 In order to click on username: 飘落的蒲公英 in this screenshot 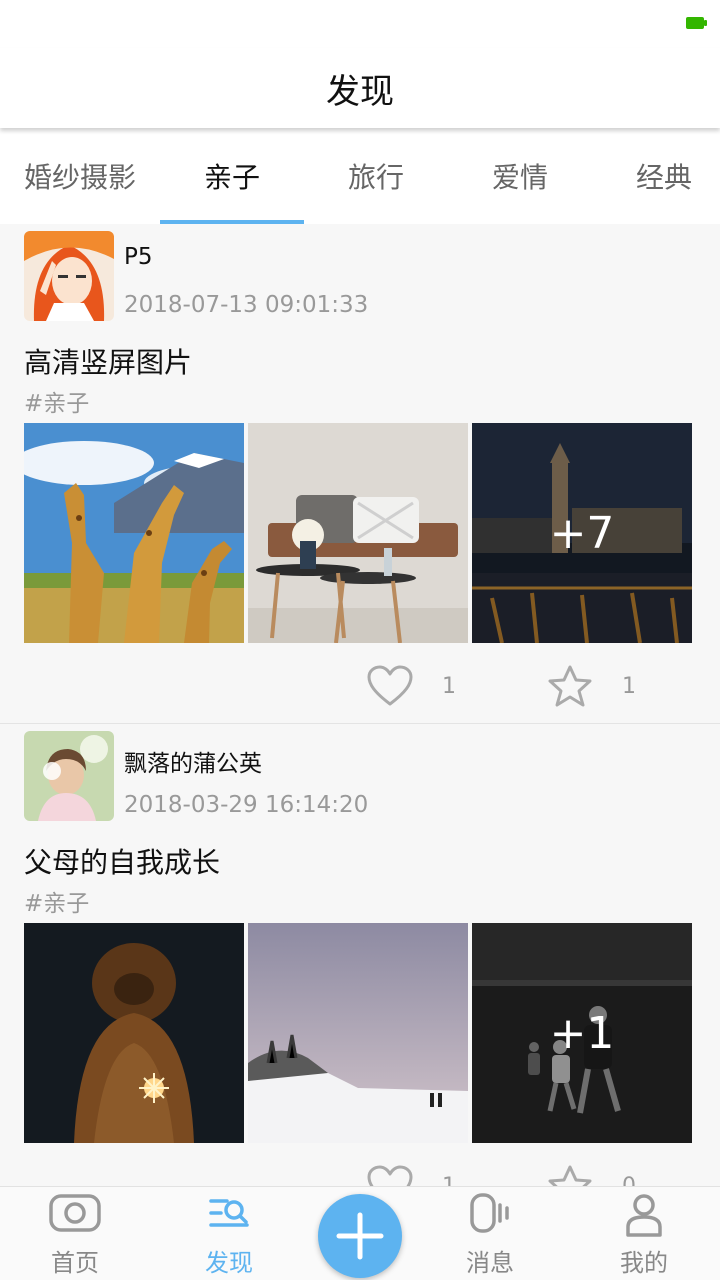, I will do `click(193, 761)`.